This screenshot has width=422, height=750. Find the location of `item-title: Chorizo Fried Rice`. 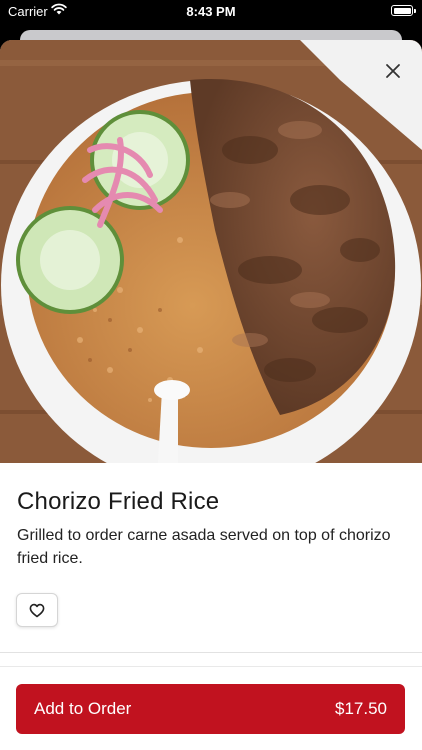

item-title: Chorizo Fried Rice is located at coordinates (118, 501).